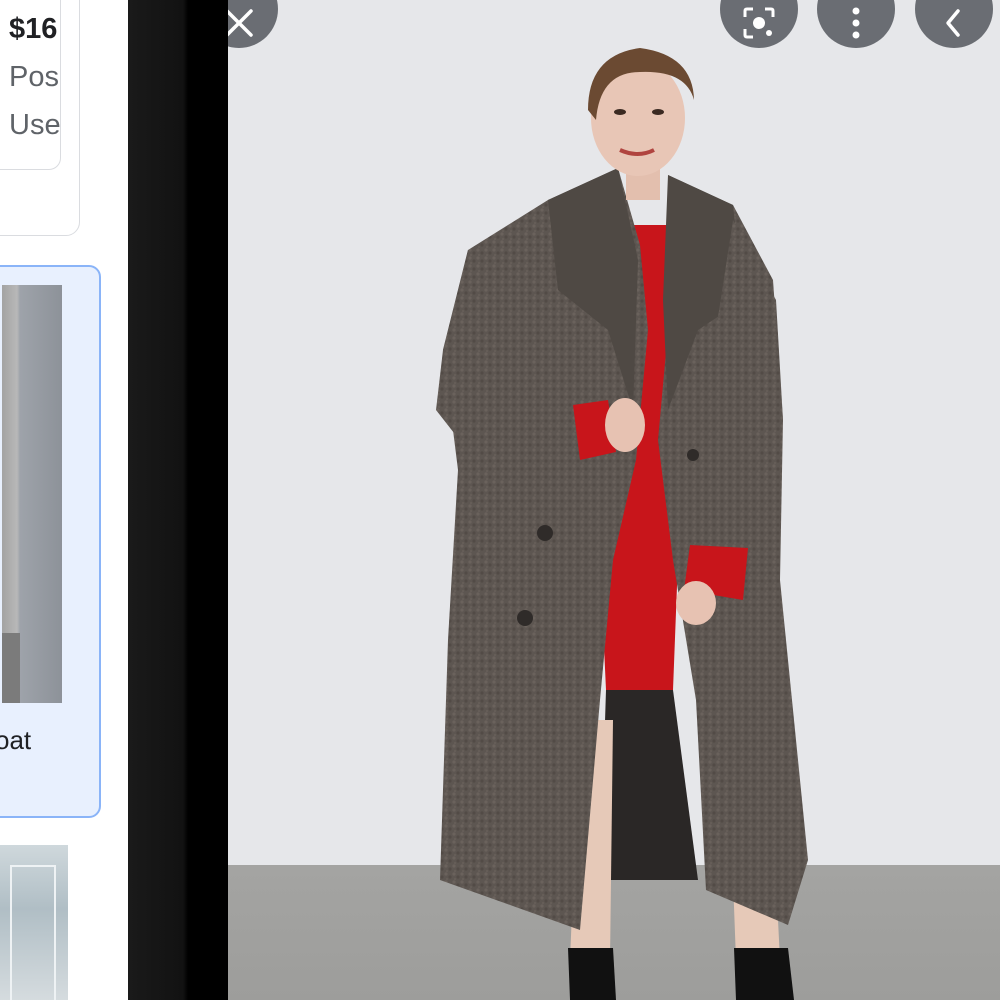 This screenshot has height=1000, width=1000. Describe the element at coordinates (178, 500) in the screenshot. I see `panel-divider` at that location.